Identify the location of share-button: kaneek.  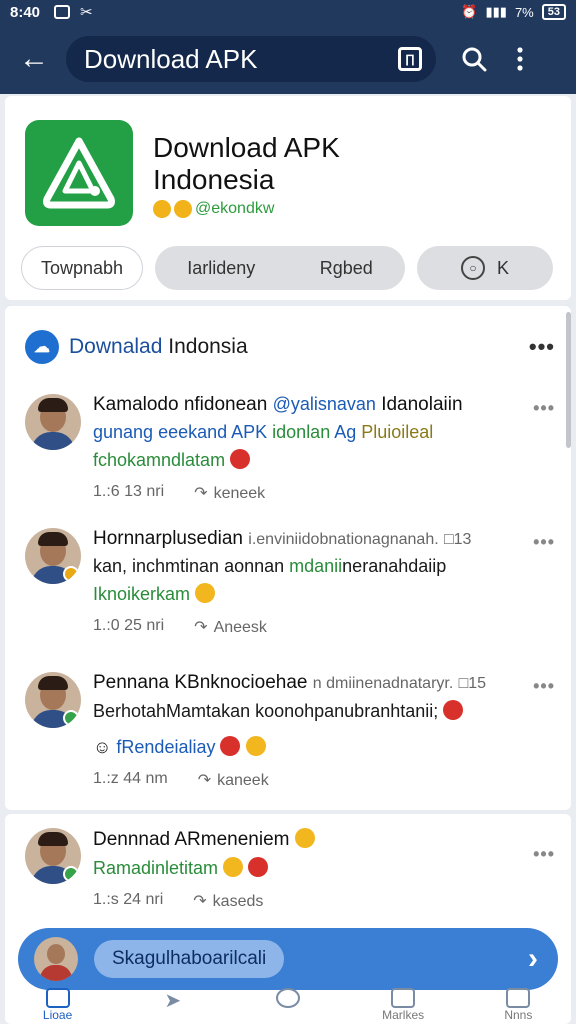
(233, 780).